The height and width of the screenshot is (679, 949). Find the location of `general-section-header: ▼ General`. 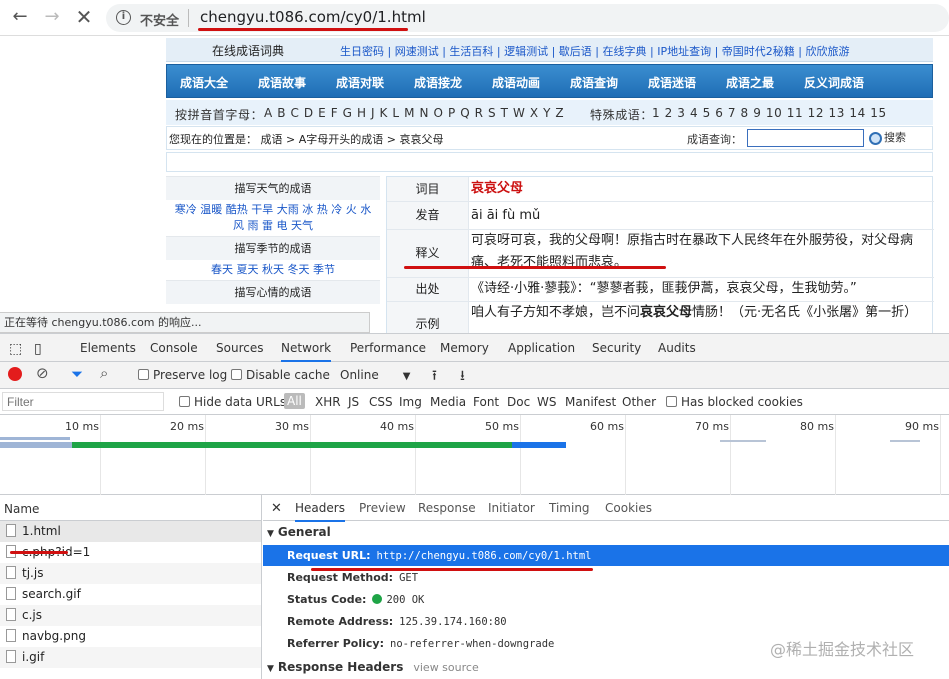

general-section-header: ▼ General is located at coordinates (299, 532).